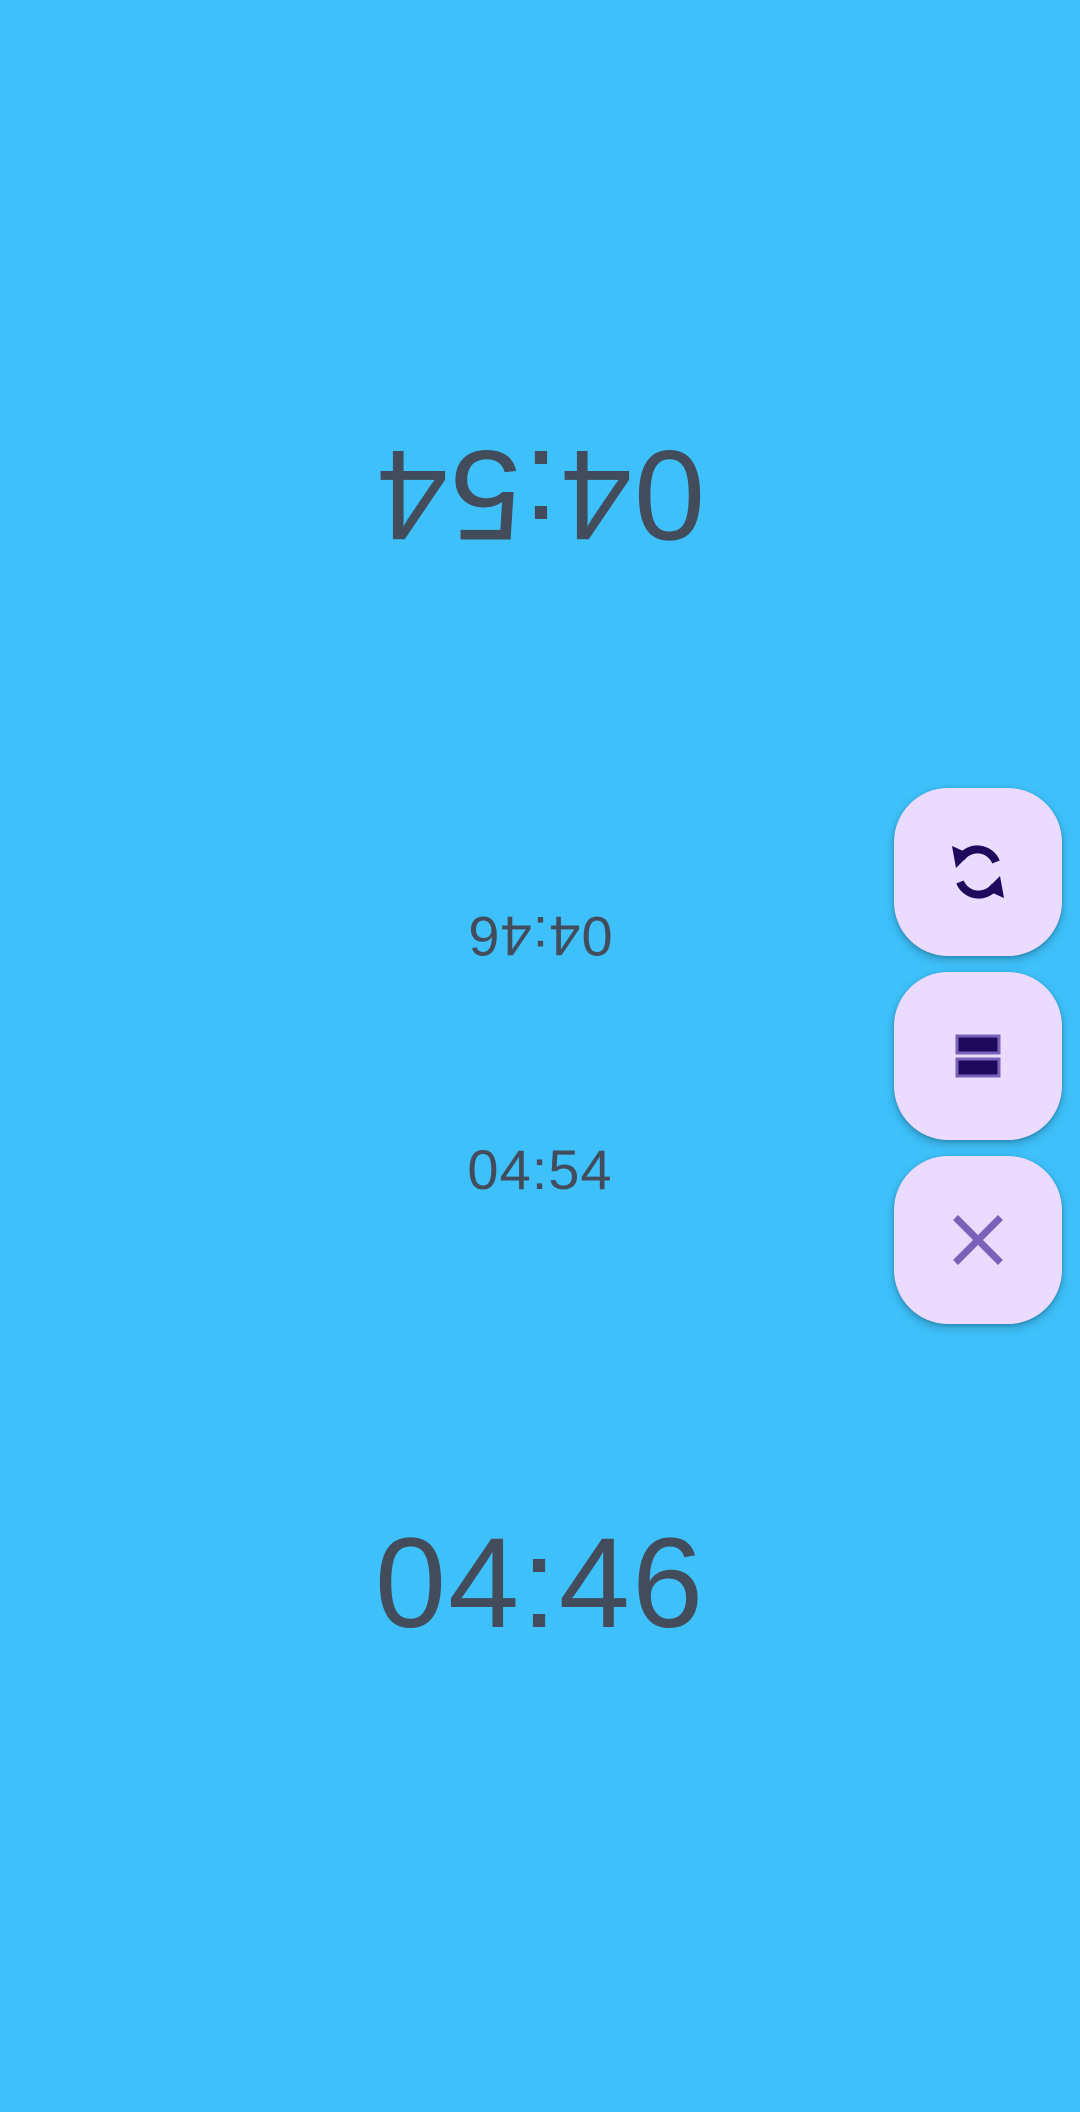 This screenshot has width=1080, height=2112. I want to click on close-button, so click(978, 1240).